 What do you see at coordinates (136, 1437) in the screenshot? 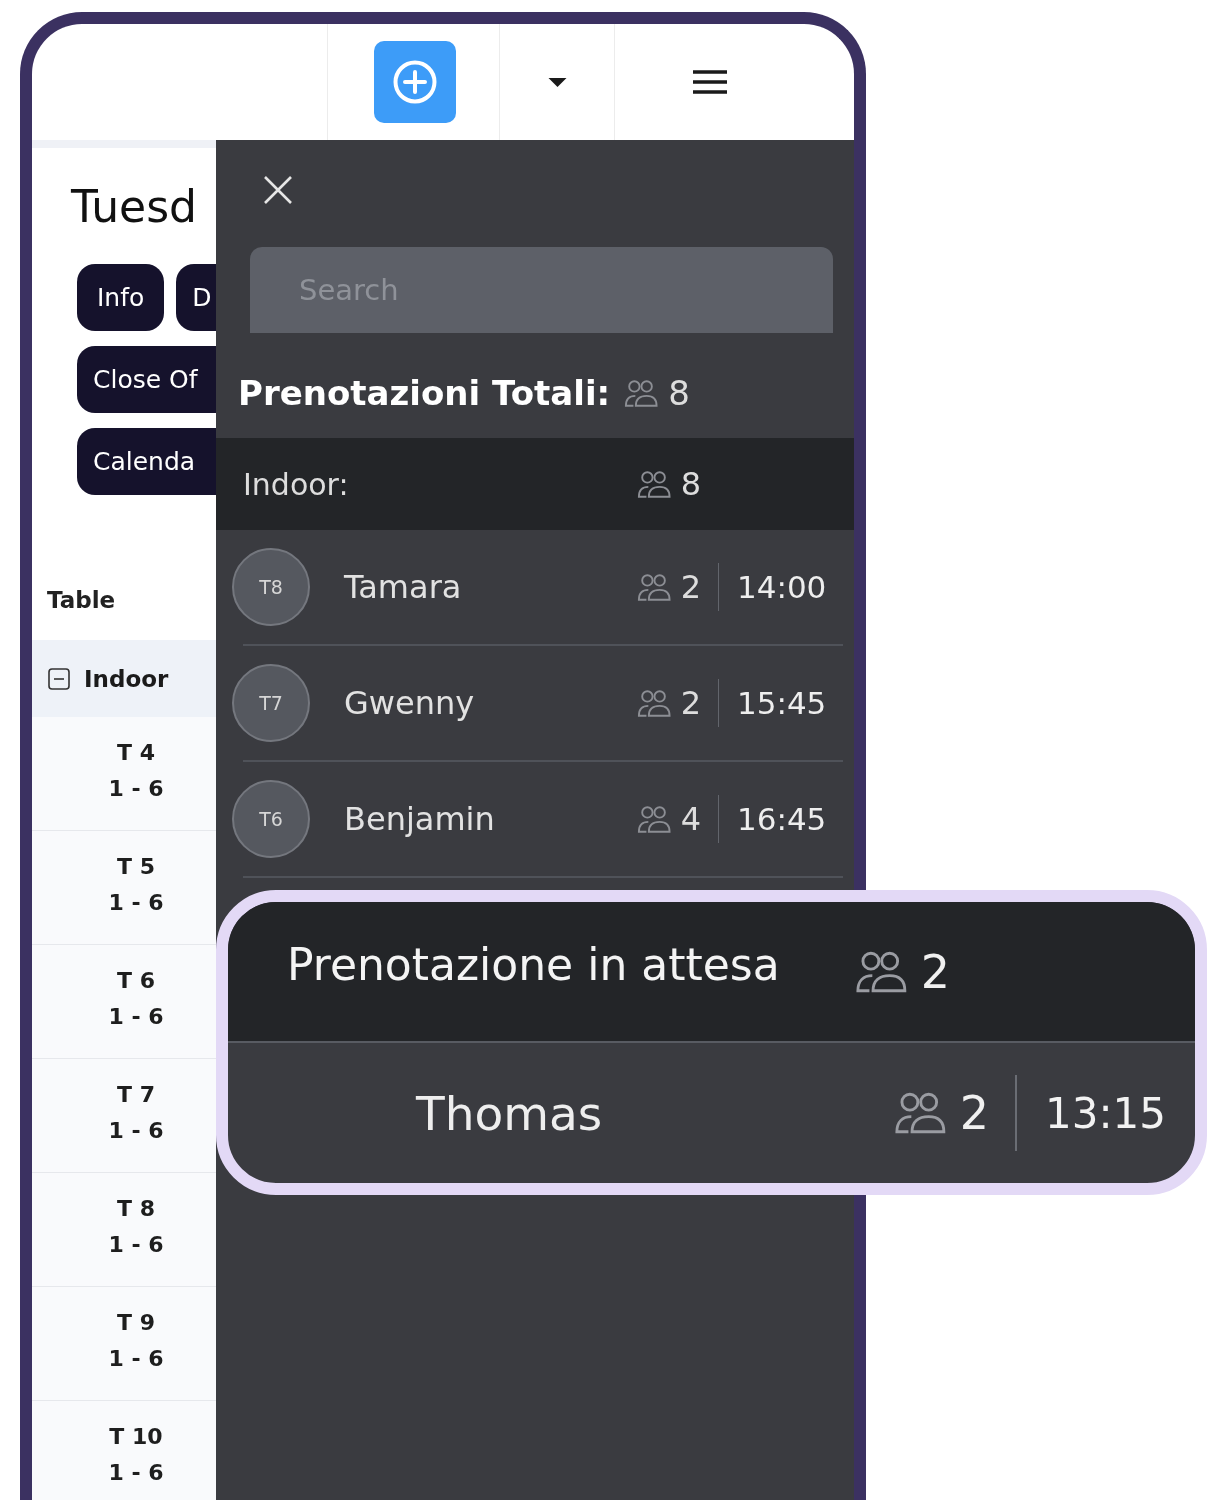
I see `table-name: T 10` at bounding box center [136, 1437].